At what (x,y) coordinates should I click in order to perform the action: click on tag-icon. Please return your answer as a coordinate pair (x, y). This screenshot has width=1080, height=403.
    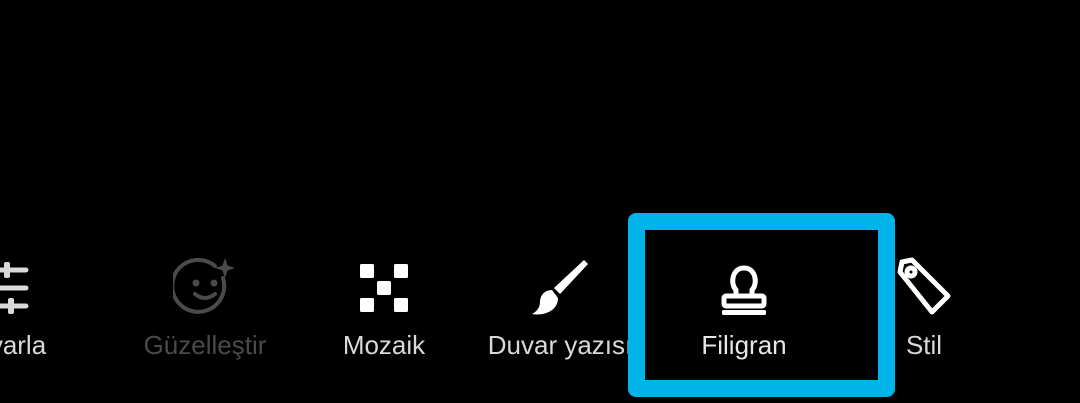
    Looking at the image, I should click on (924, 288).